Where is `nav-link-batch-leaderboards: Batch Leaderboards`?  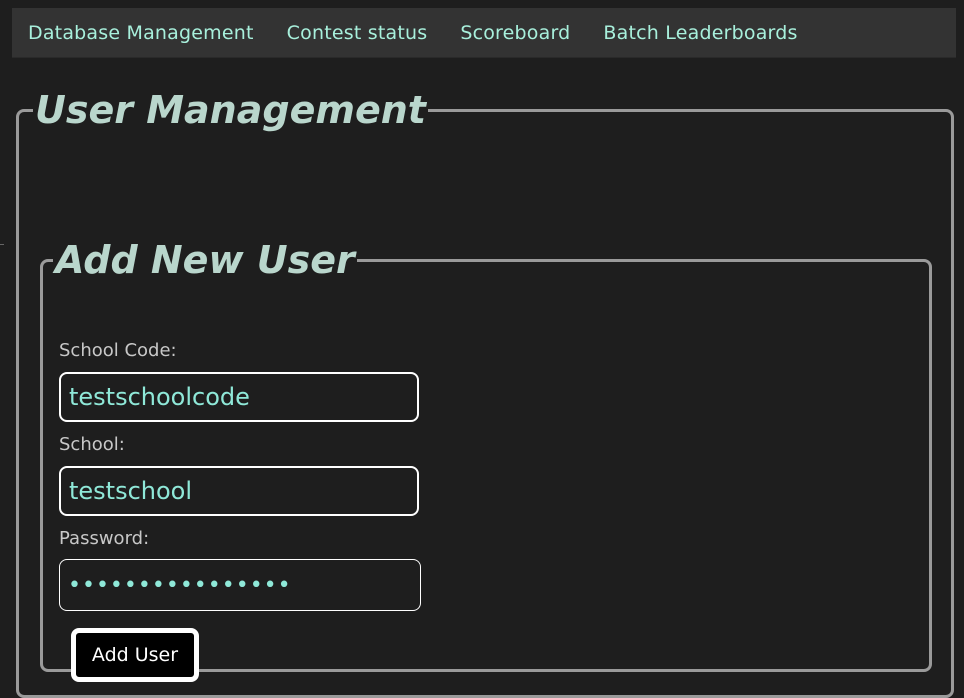 nav-link-batch-leaderboards: Batch Leaderboards is located at coordinates (700, 33).